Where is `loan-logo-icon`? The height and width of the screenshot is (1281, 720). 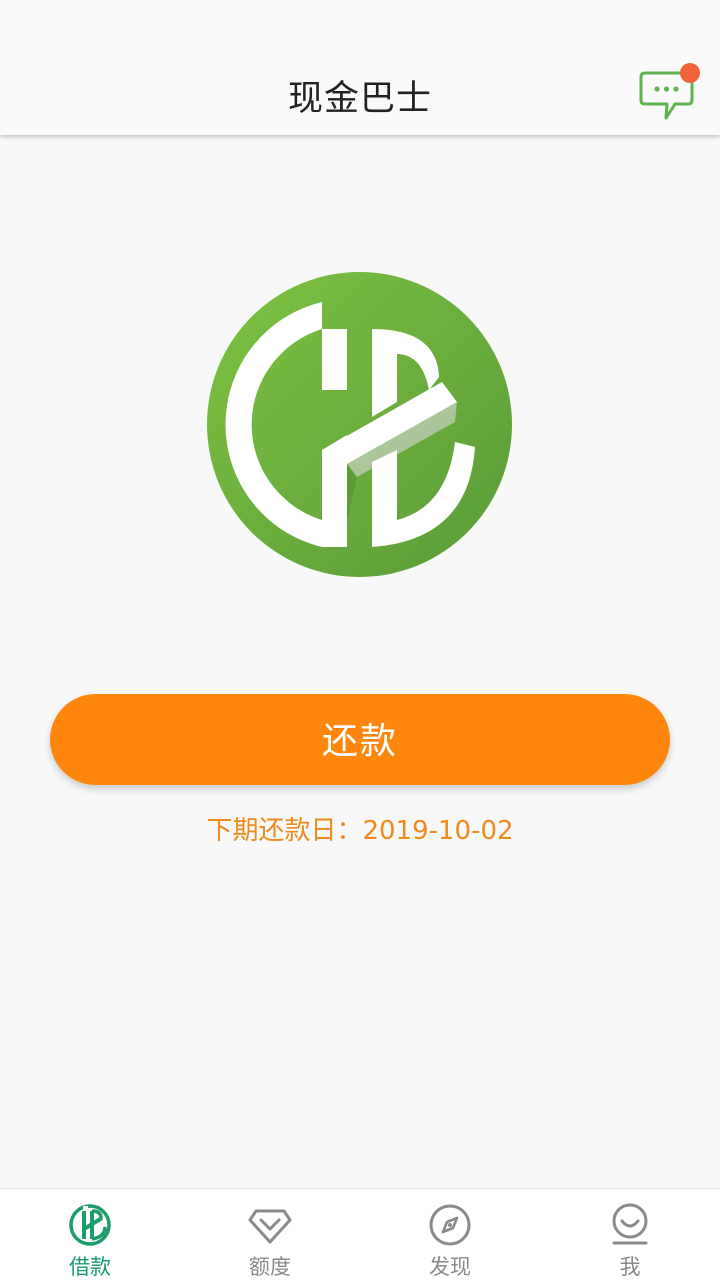
loan-logo-icon is located at coordinates (90, 1225).